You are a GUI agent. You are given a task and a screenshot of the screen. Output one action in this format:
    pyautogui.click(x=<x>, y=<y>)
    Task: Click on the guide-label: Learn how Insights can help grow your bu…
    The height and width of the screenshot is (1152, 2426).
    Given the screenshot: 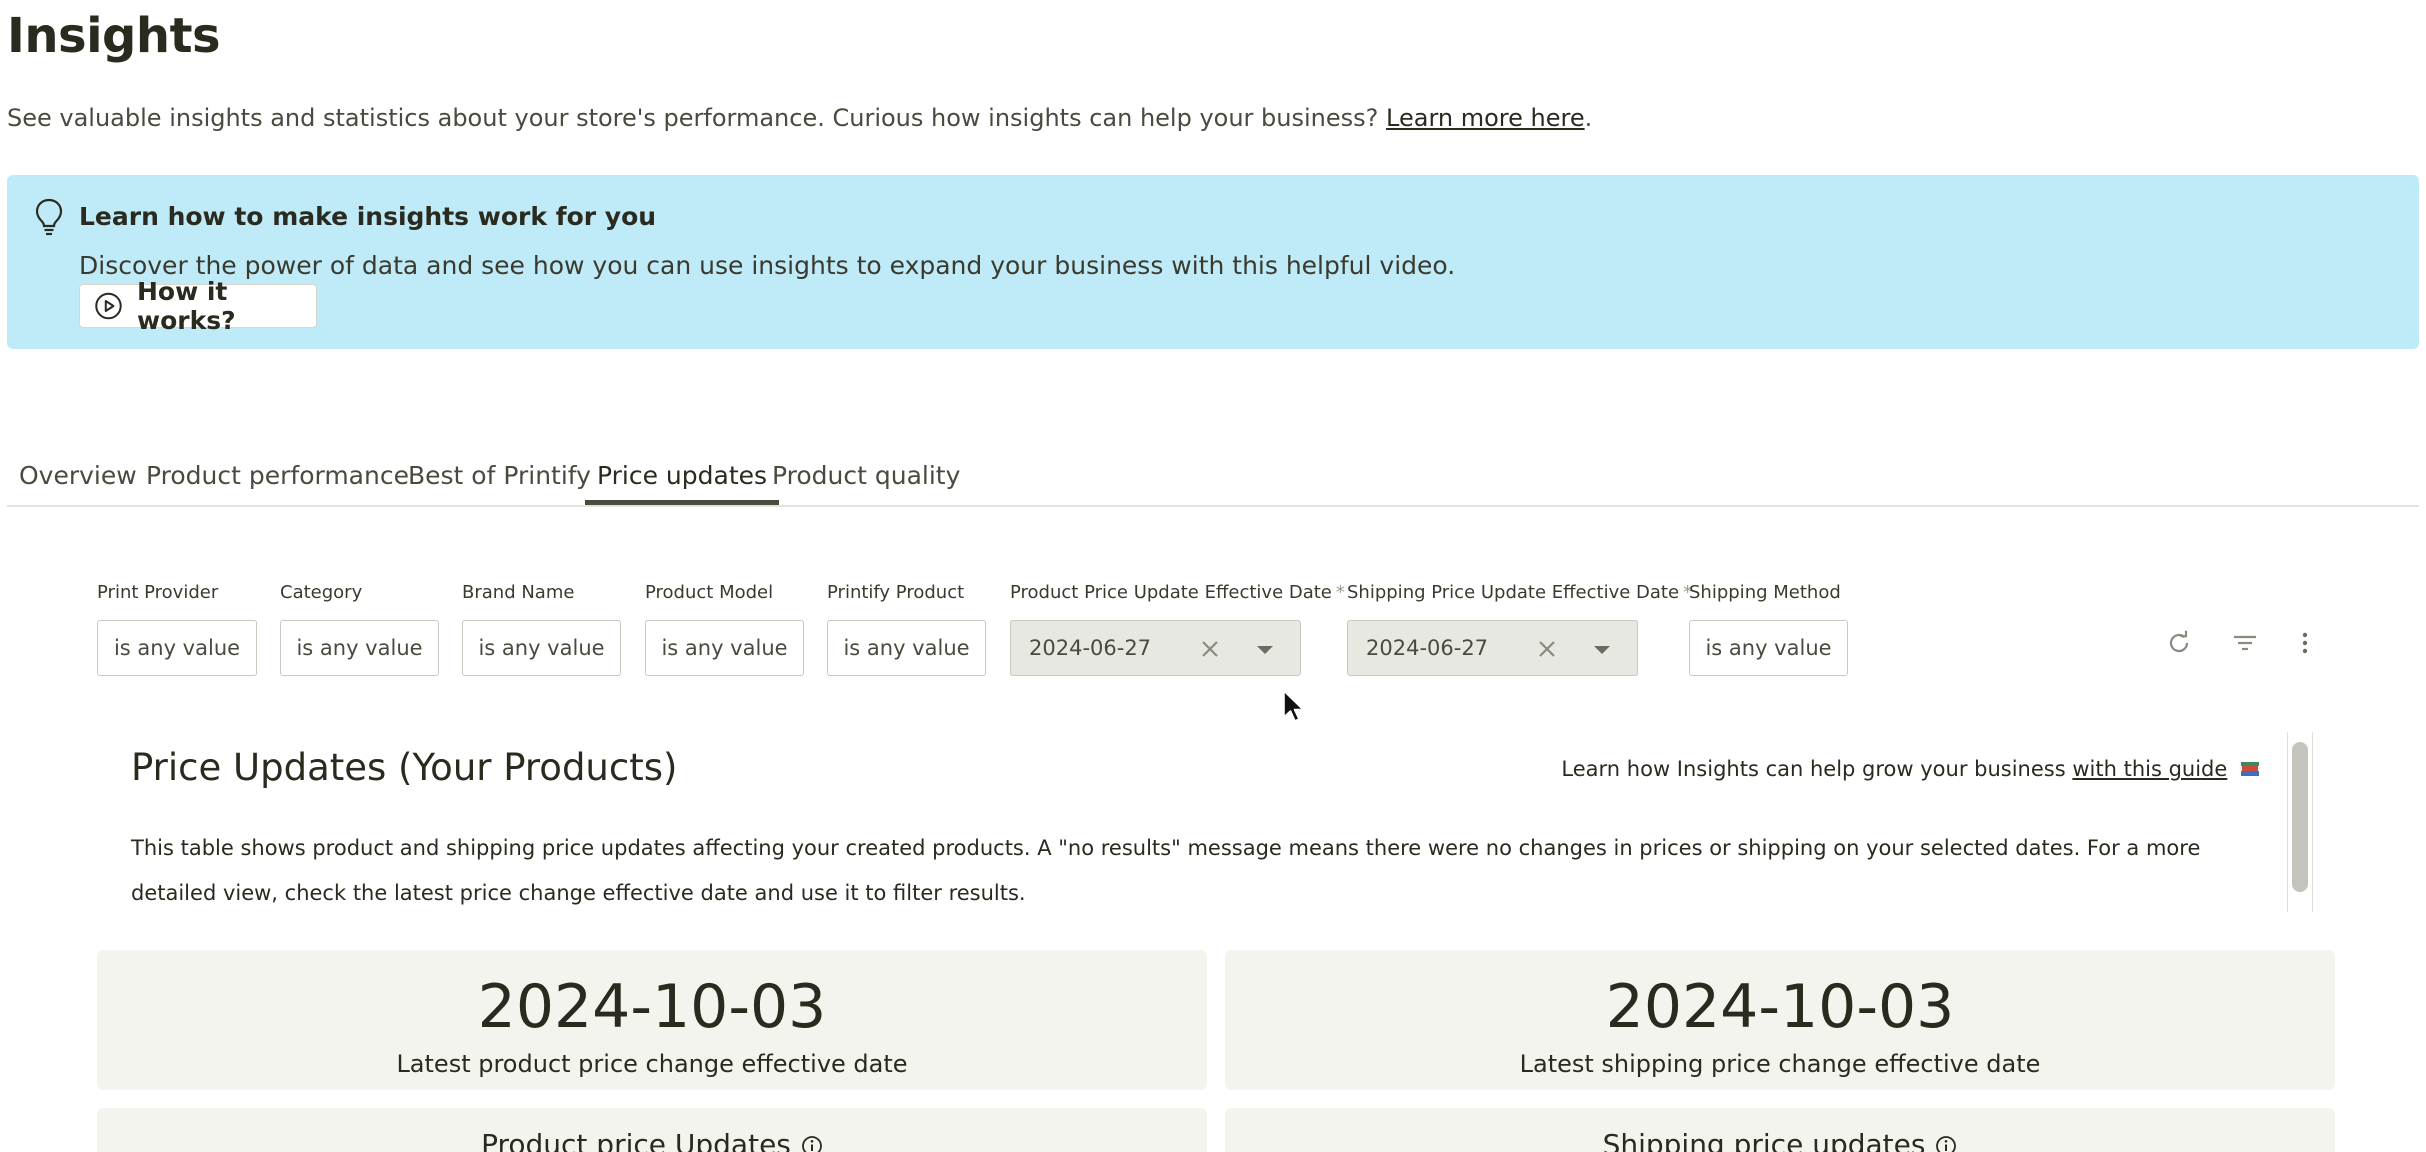 What is the action you would take?
    pyautogui.click(x=1813, y=769)
    